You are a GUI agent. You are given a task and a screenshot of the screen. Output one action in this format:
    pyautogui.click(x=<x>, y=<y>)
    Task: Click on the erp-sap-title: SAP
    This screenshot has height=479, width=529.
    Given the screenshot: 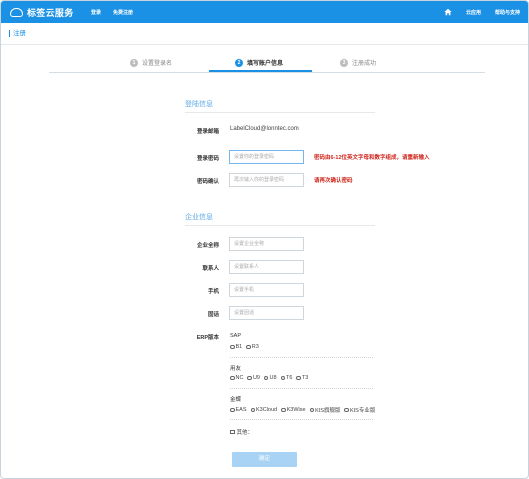 What is the action you would take?
    pyautogui.click(x=236, y=336)
    